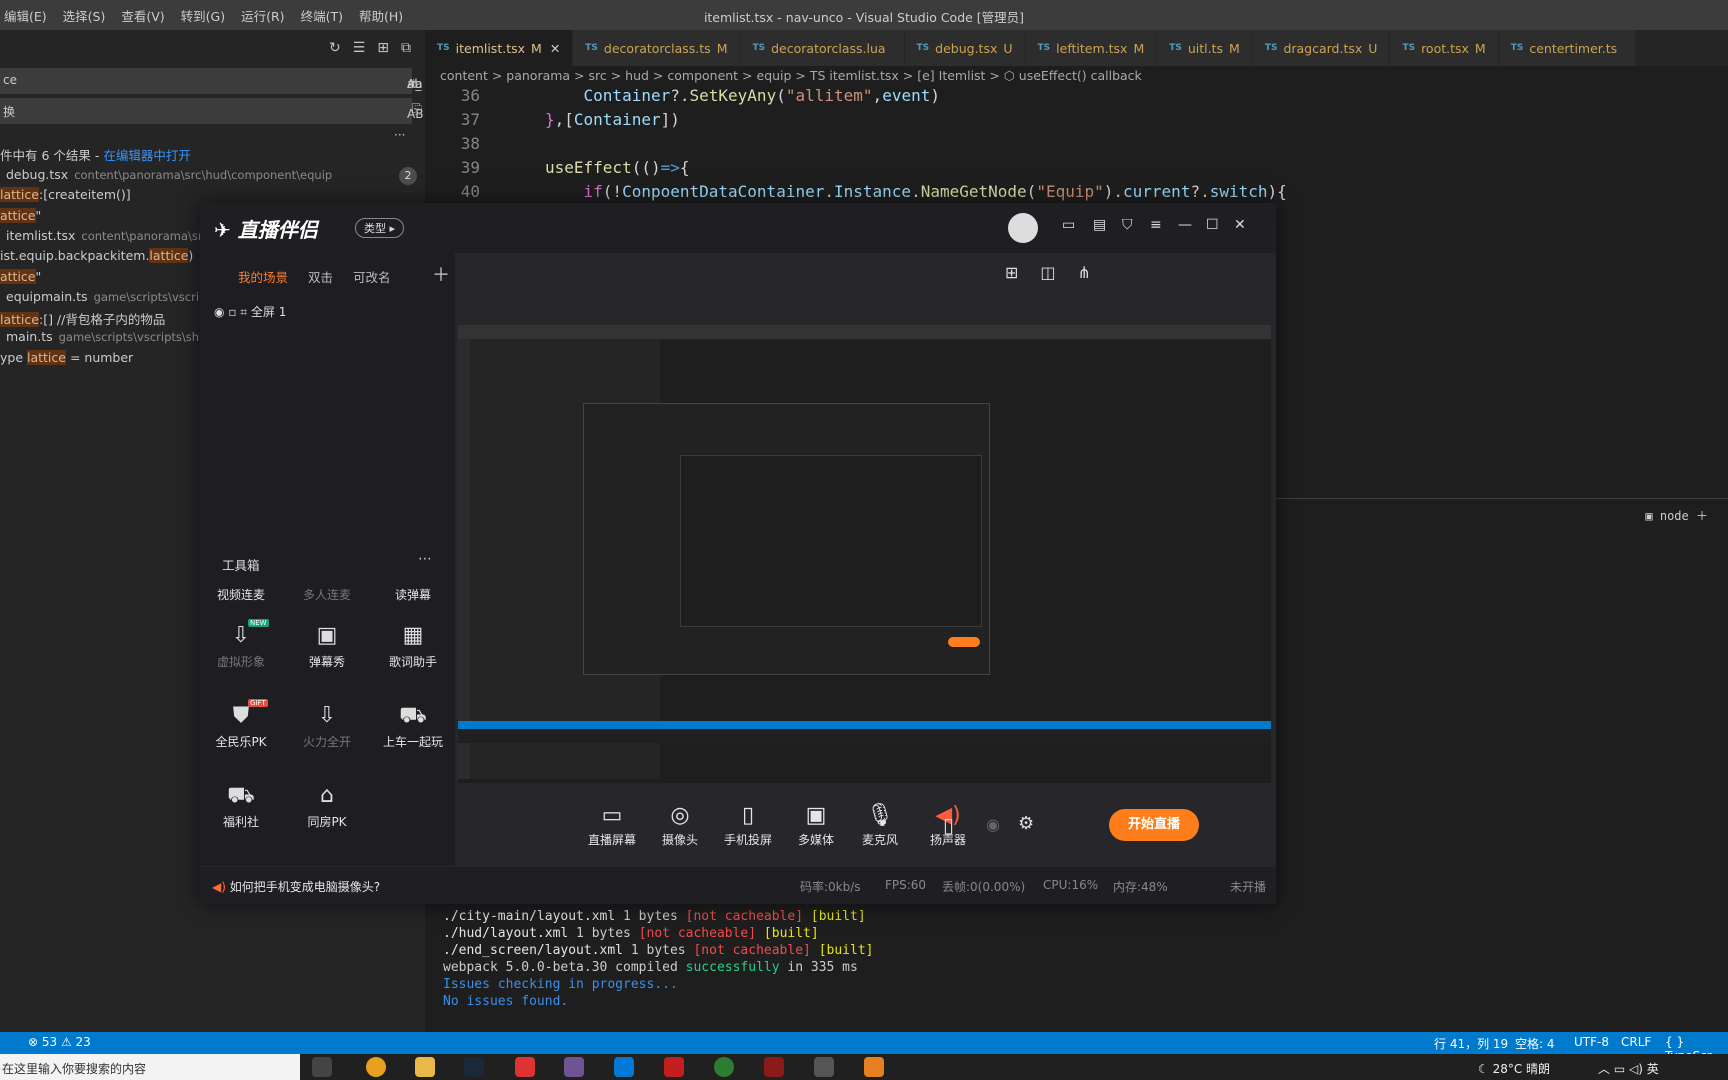 The height and width of the screenshot is (1080, 1728). I want to click on editor-tab: TS uitl.ts M, so click(1205, 48).